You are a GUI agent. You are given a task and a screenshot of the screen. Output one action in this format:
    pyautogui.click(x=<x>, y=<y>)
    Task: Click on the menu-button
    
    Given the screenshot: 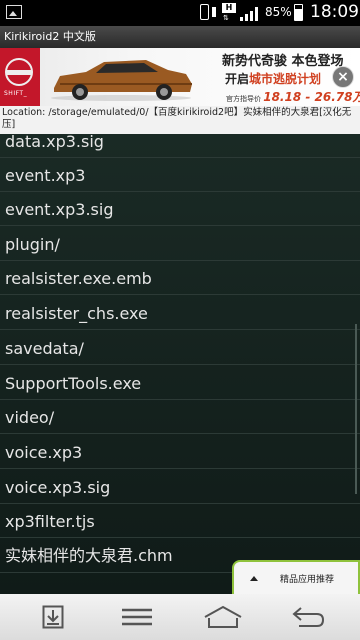 What is the action you would take?
    pyautogui.click(x=137, y=617)
    